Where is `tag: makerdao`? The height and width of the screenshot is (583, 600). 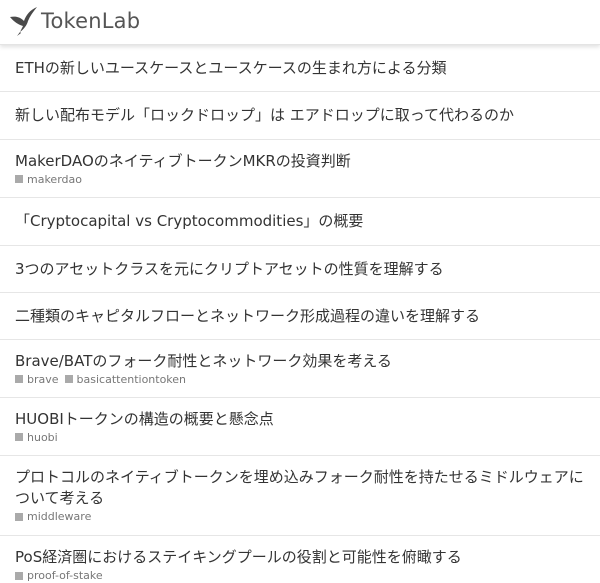 tag: makerdao is located at coordinates (48, 179).